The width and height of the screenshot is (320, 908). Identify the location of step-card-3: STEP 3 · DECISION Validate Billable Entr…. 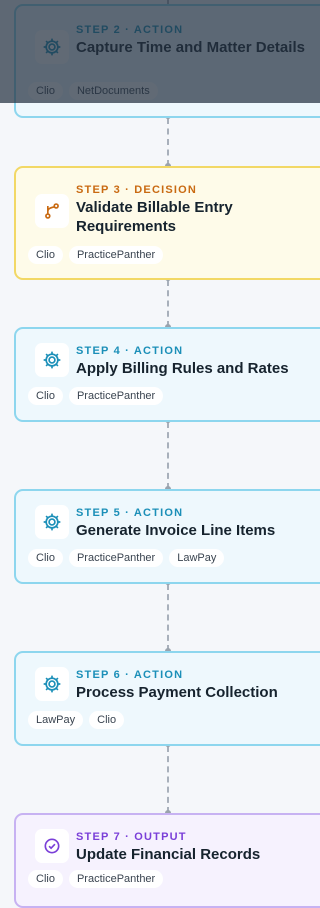
(167, 223).